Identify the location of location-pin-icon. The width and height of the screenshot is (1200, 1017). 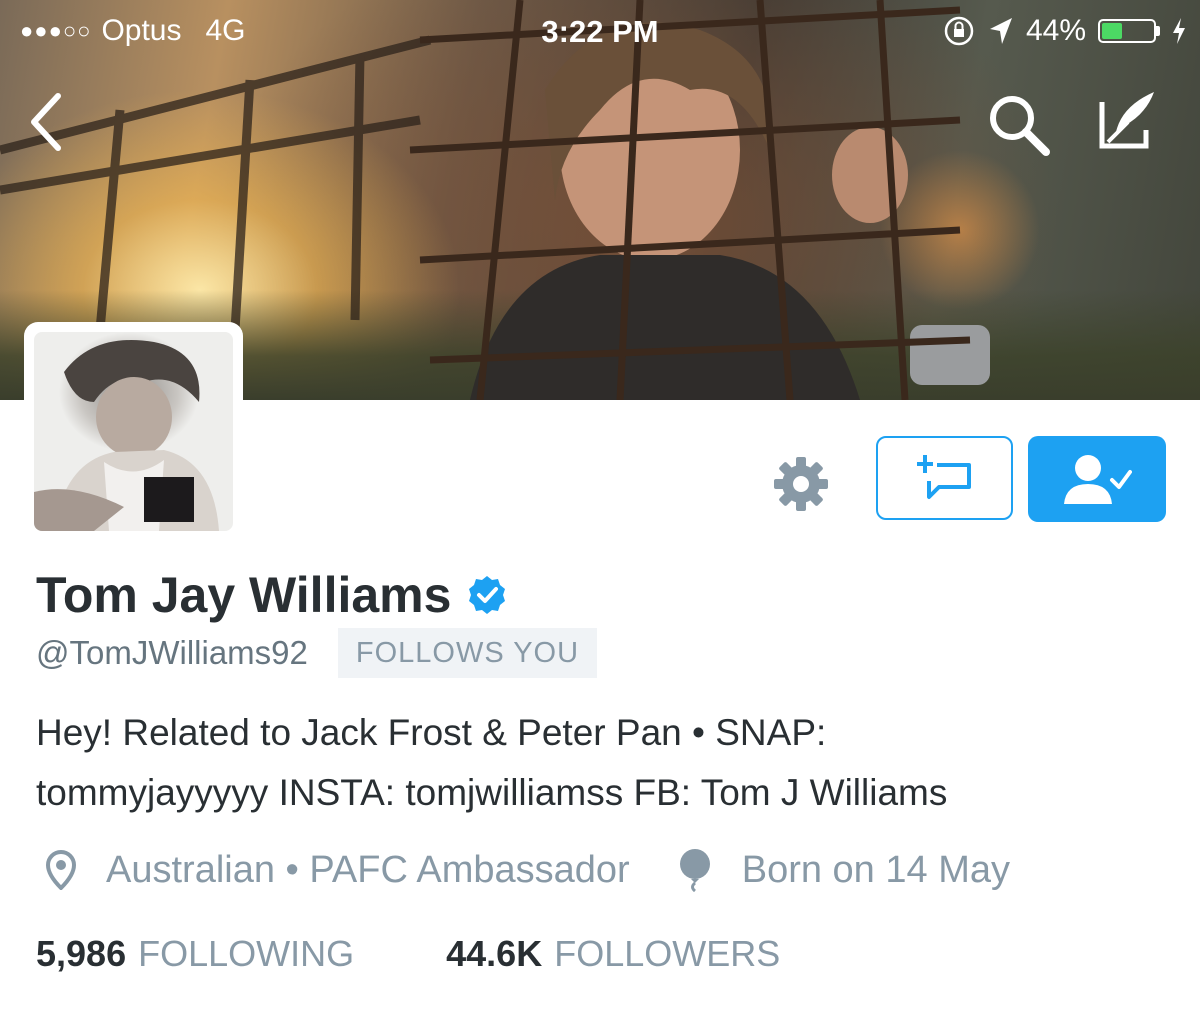
(61, 870).